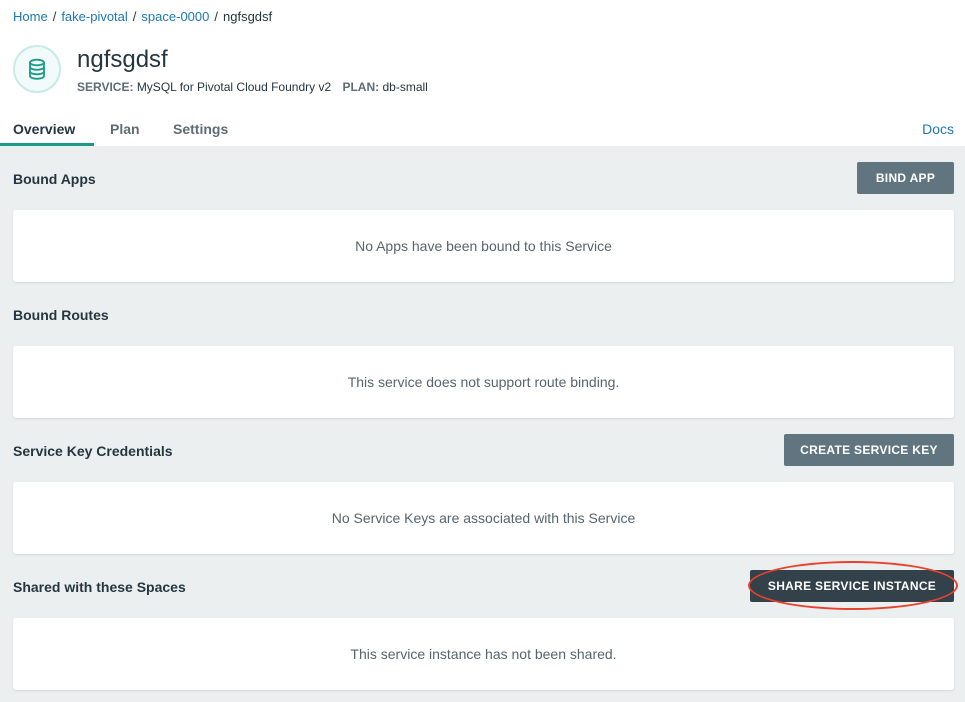  I want to click on docs-link: Docs, so click(938, 129).